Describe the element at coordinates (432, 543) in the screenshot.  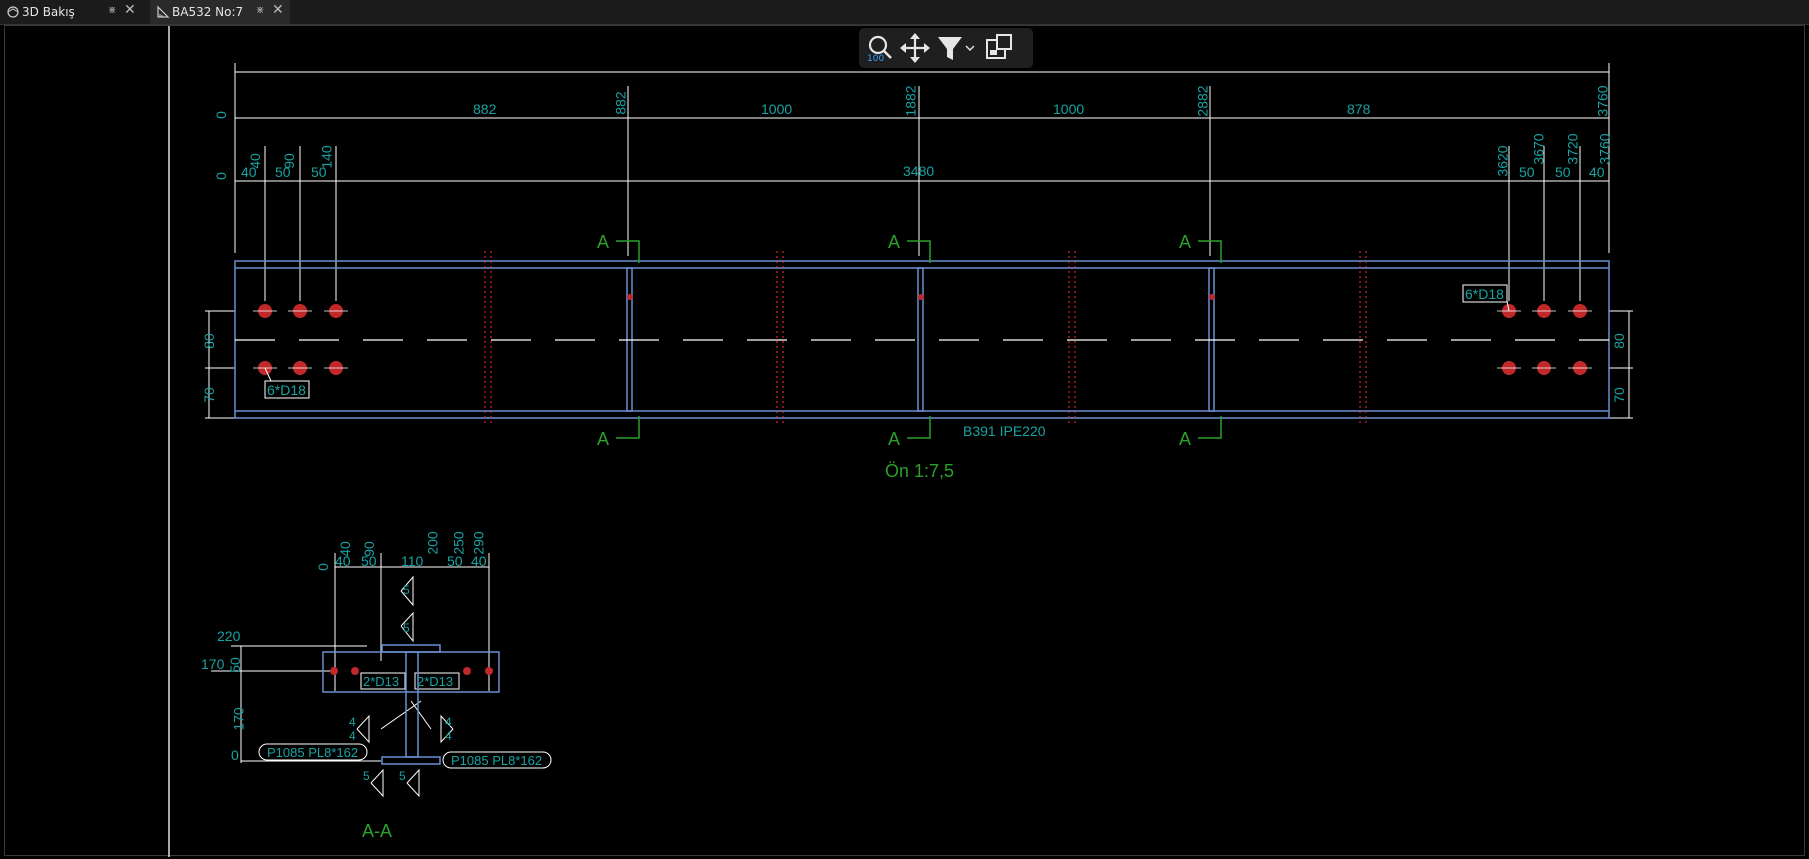
I see `dim-label: 200` at that location.